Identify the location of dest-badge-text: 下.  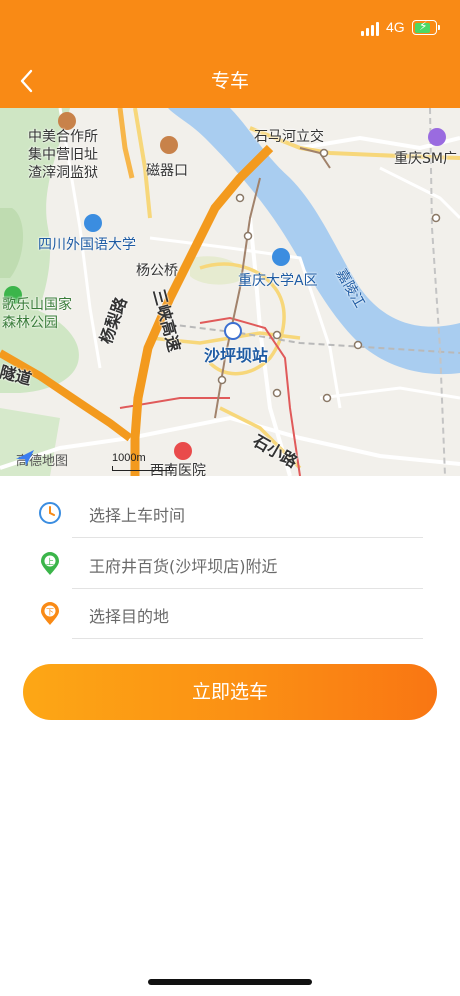
(50, 612).